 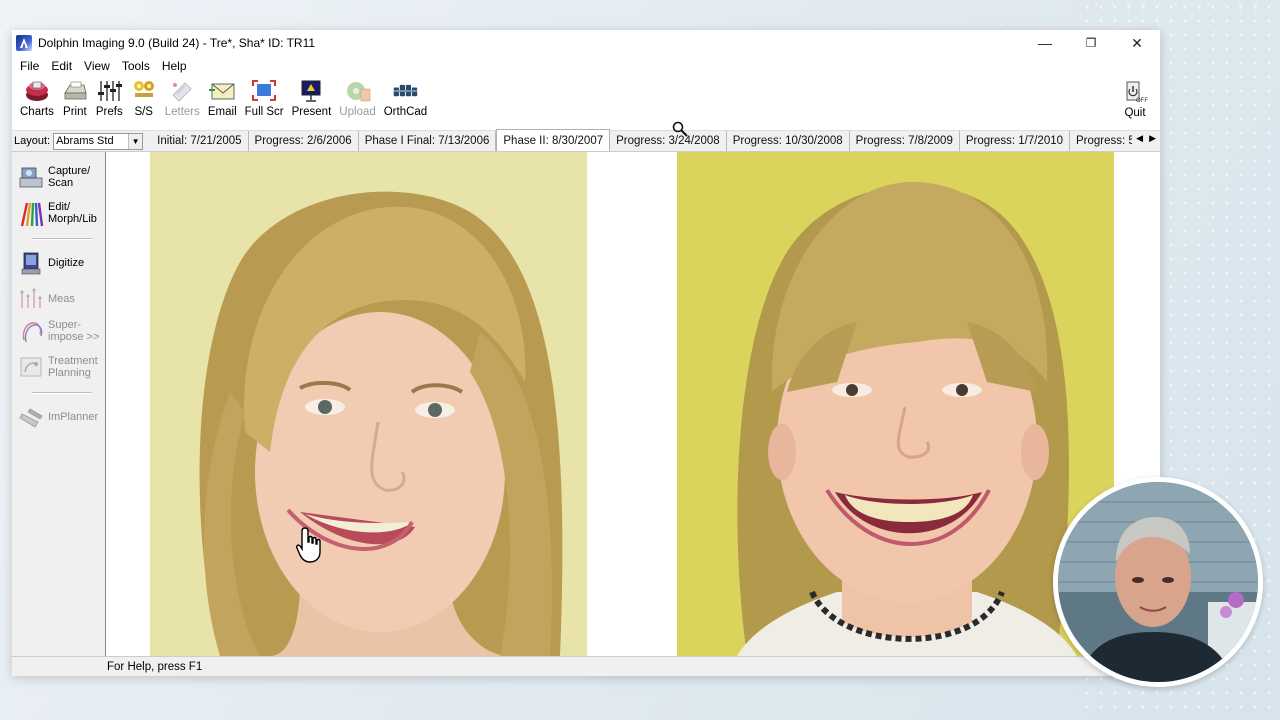 What do you see at coordinates (788, 141) in the screenshot?
I see `tab-progress-oct-2008: Progress: 10/30/2008` at bounding box center [788, 141].